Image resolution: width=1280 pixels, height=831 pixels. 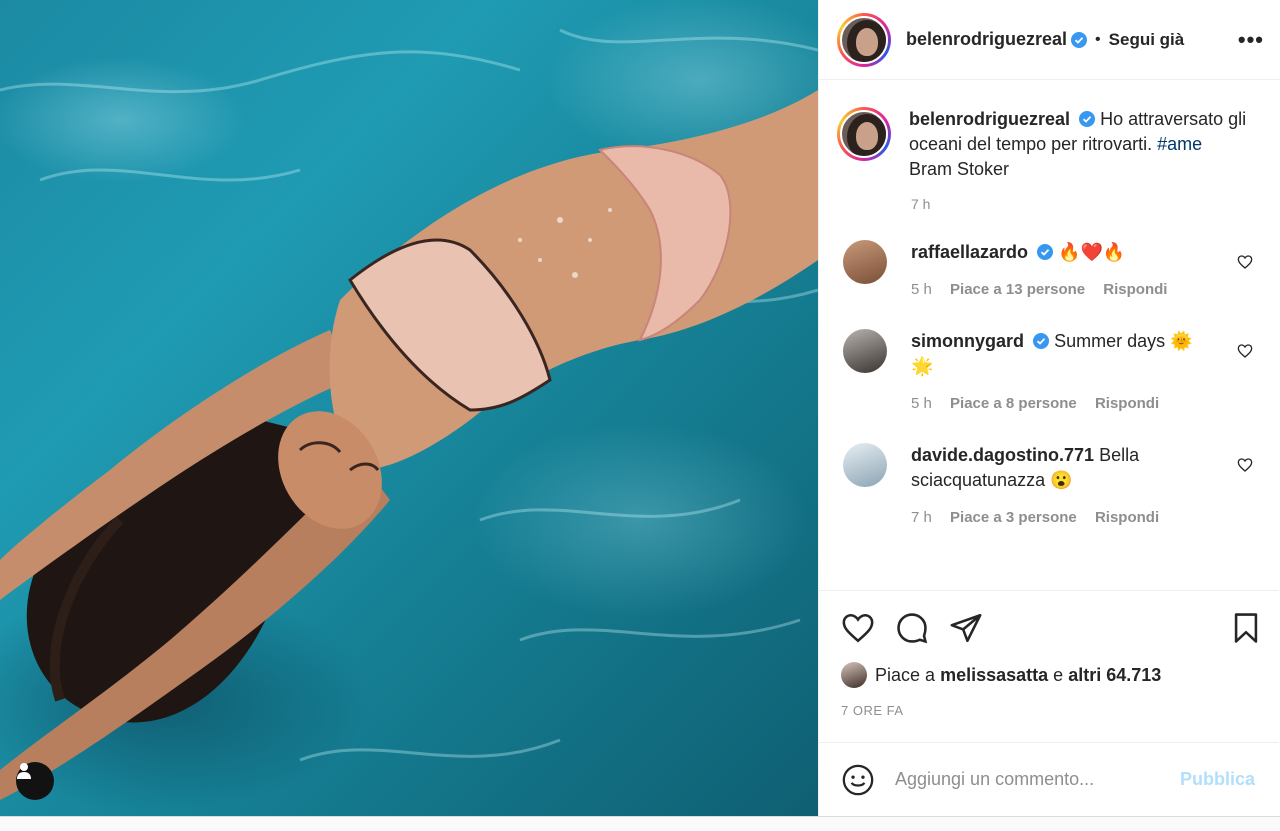 What do you see at coordinates (921, 204) in the screenshot?
I see `caption-time: 7 h` at bounding box center [921, 204].